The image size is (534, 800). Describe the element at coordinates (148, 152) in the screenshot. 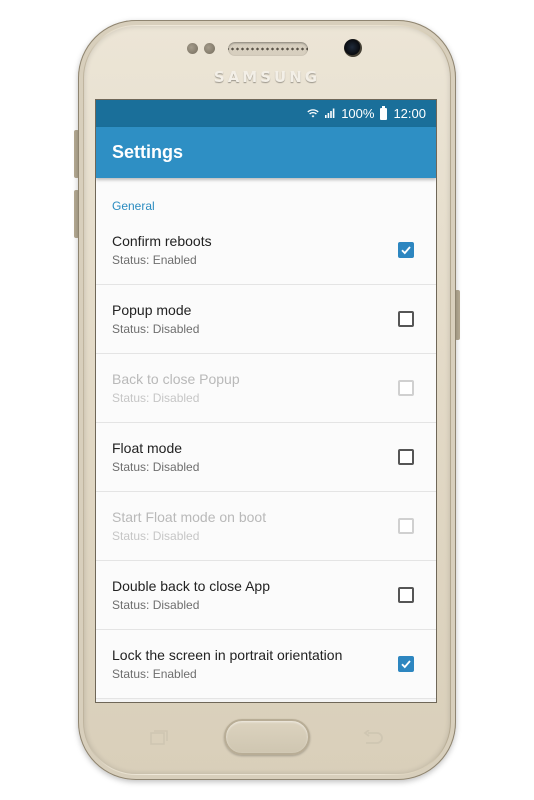

I see `page-title: Settings` at that location.